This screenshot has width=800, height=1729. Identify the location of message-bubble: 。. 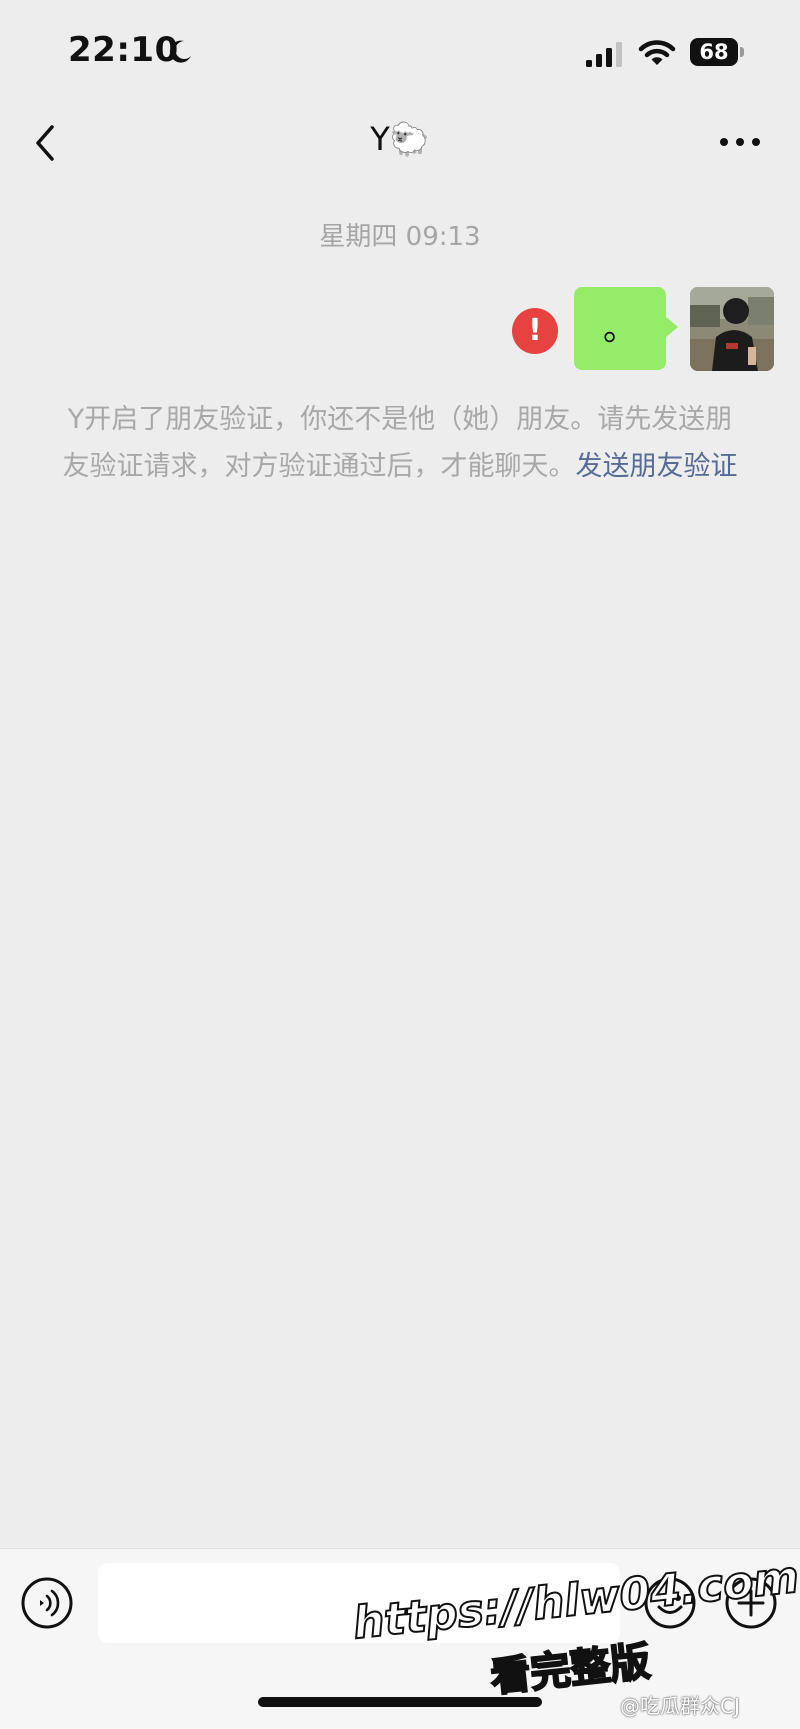
(626, 328).